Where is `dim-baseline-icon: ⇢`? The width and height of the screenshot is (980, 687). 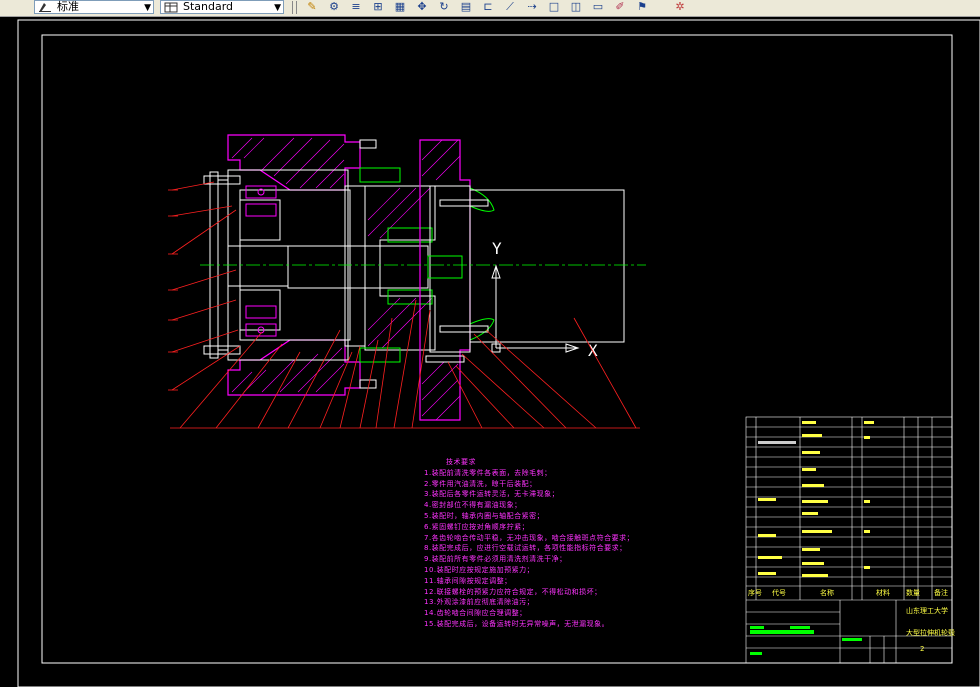 dim-baseline-icon: ⇢ is located at coordinates (532, 7).